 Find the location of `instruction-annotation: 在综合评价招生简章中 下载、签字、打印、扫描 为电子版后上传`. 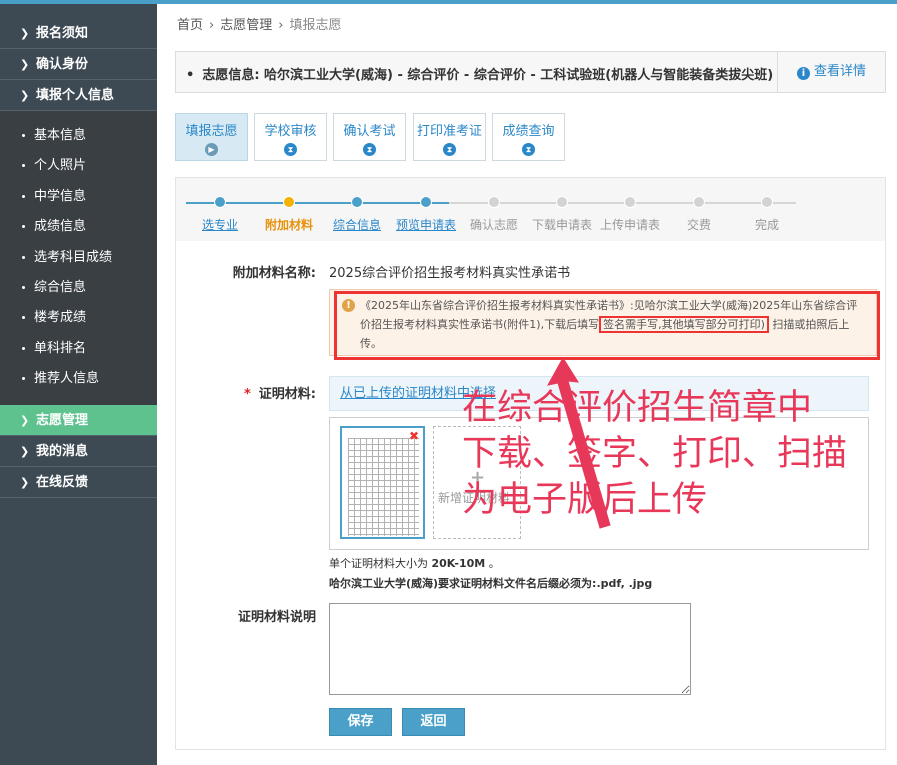

instruction-annotation: 在综合评价招生简章中 下载、签字、打印、扫描 为电子版后上传 is located at coordinates (655, 454).